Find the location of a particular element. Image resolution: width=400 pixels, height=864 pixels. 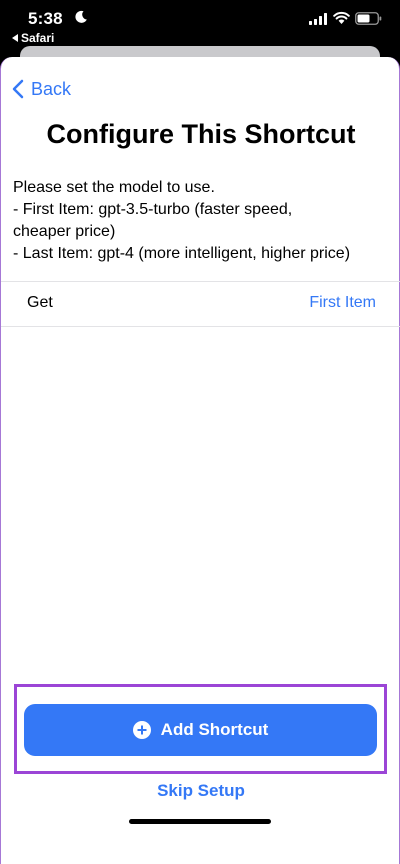

get-item-row: Get First Item is located at coordinates (200, 304).